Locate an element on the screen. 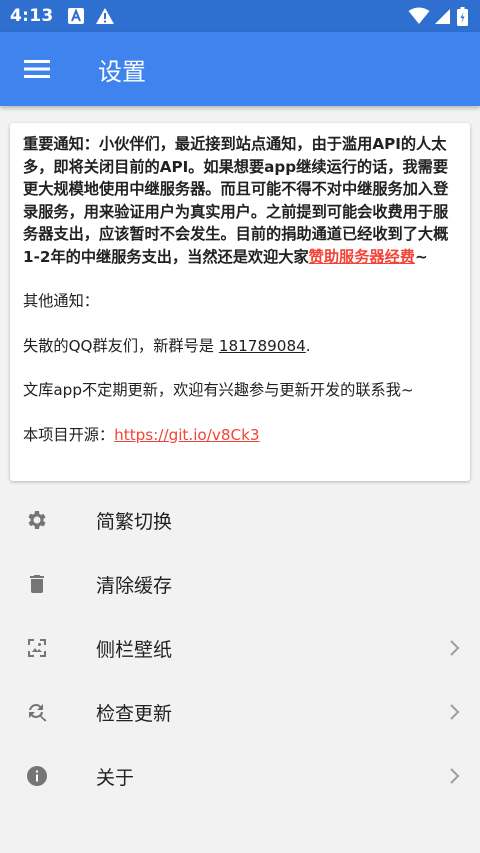 The width and height of the screenshot is (480, 853). warning-icon is located at coordinates (105, 16).